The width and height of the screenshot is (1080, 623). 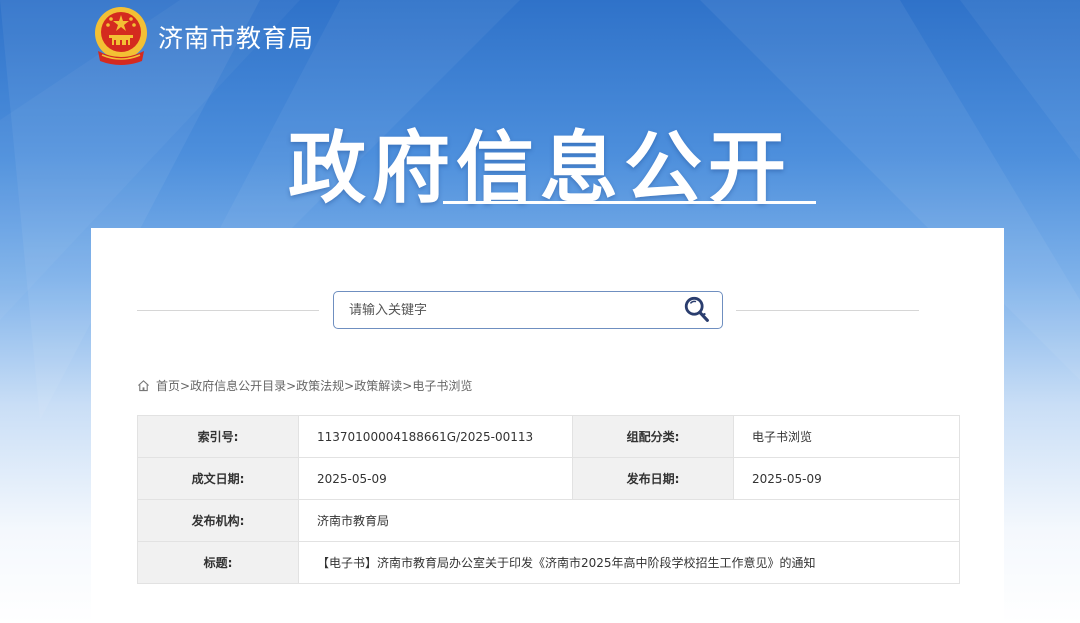 What do you see at coordinates (435, 436) in the screenshot?
I see `index-value: 11370100004188661G/2025-00113` at bounding box center [435, 436].